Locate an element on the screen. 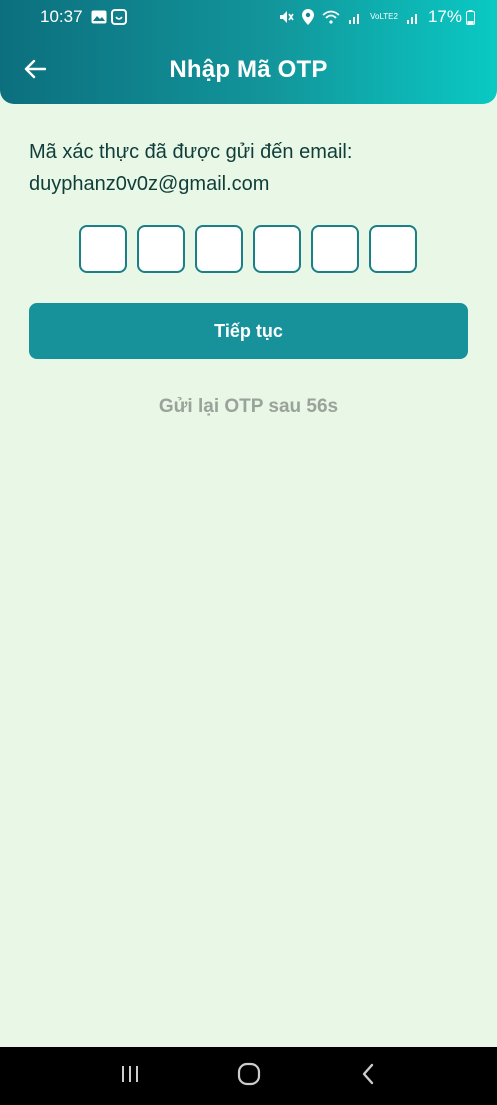 This screenshot has width=497, height=1105. nav-back-button is located at coordinates (368, 1076).